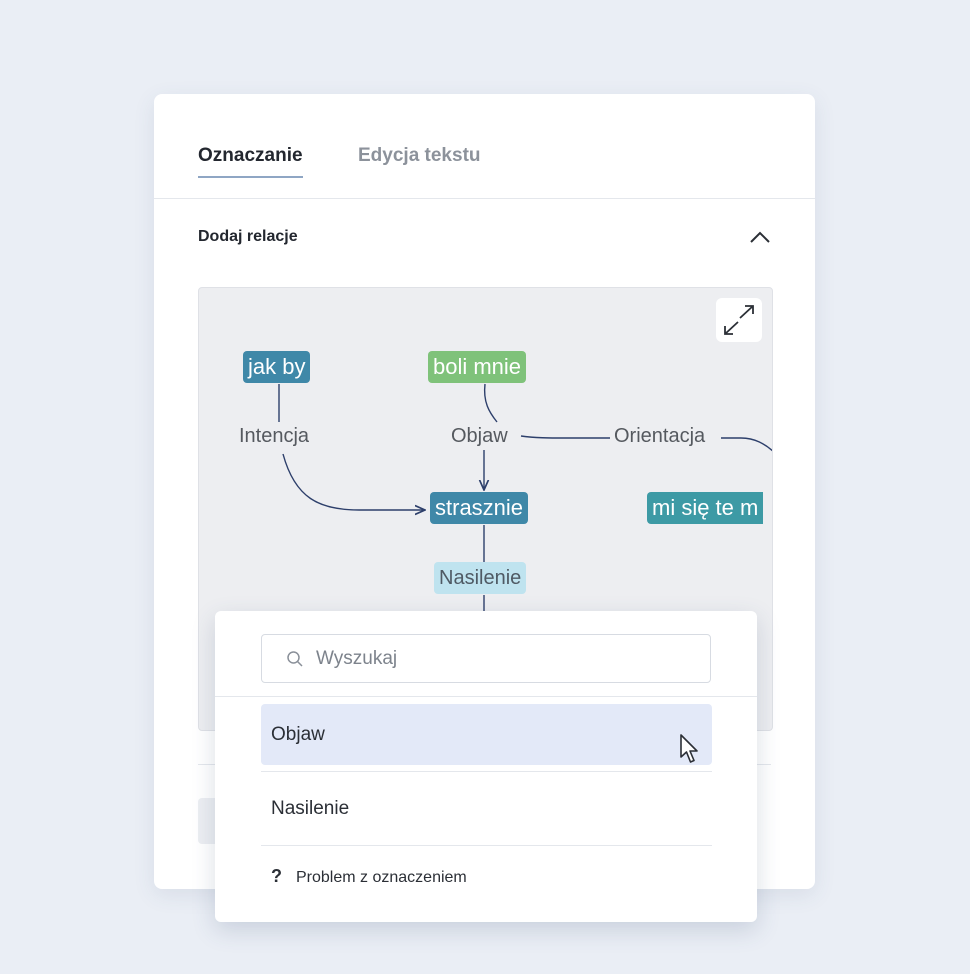 This screenshot has width=970, height=974. Describe the element at coordinates (486, 696) in the screenshot. I see `dropdown-separator` at that location.